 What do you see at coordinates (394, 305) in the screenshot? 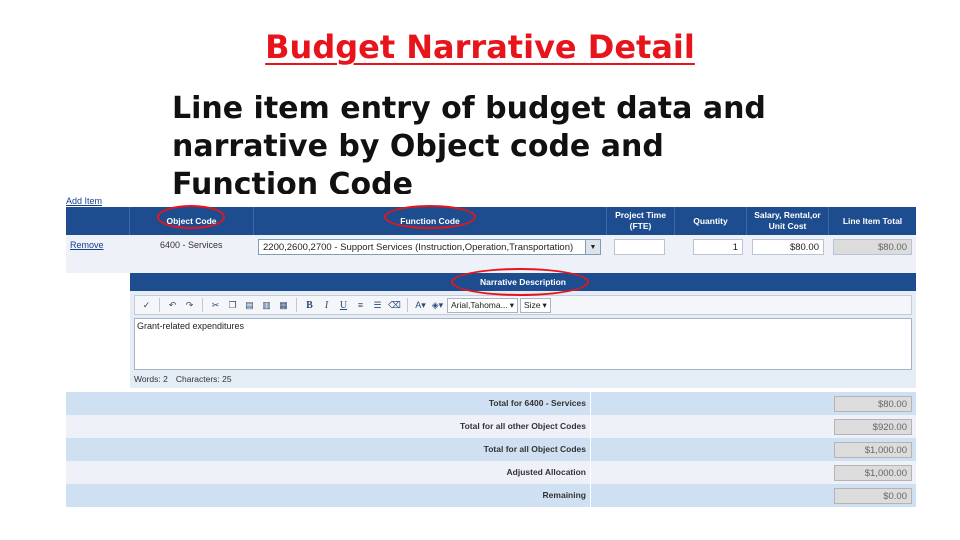
I see `format-stripper-icon: ⌫` at bounding box center [394, 305].